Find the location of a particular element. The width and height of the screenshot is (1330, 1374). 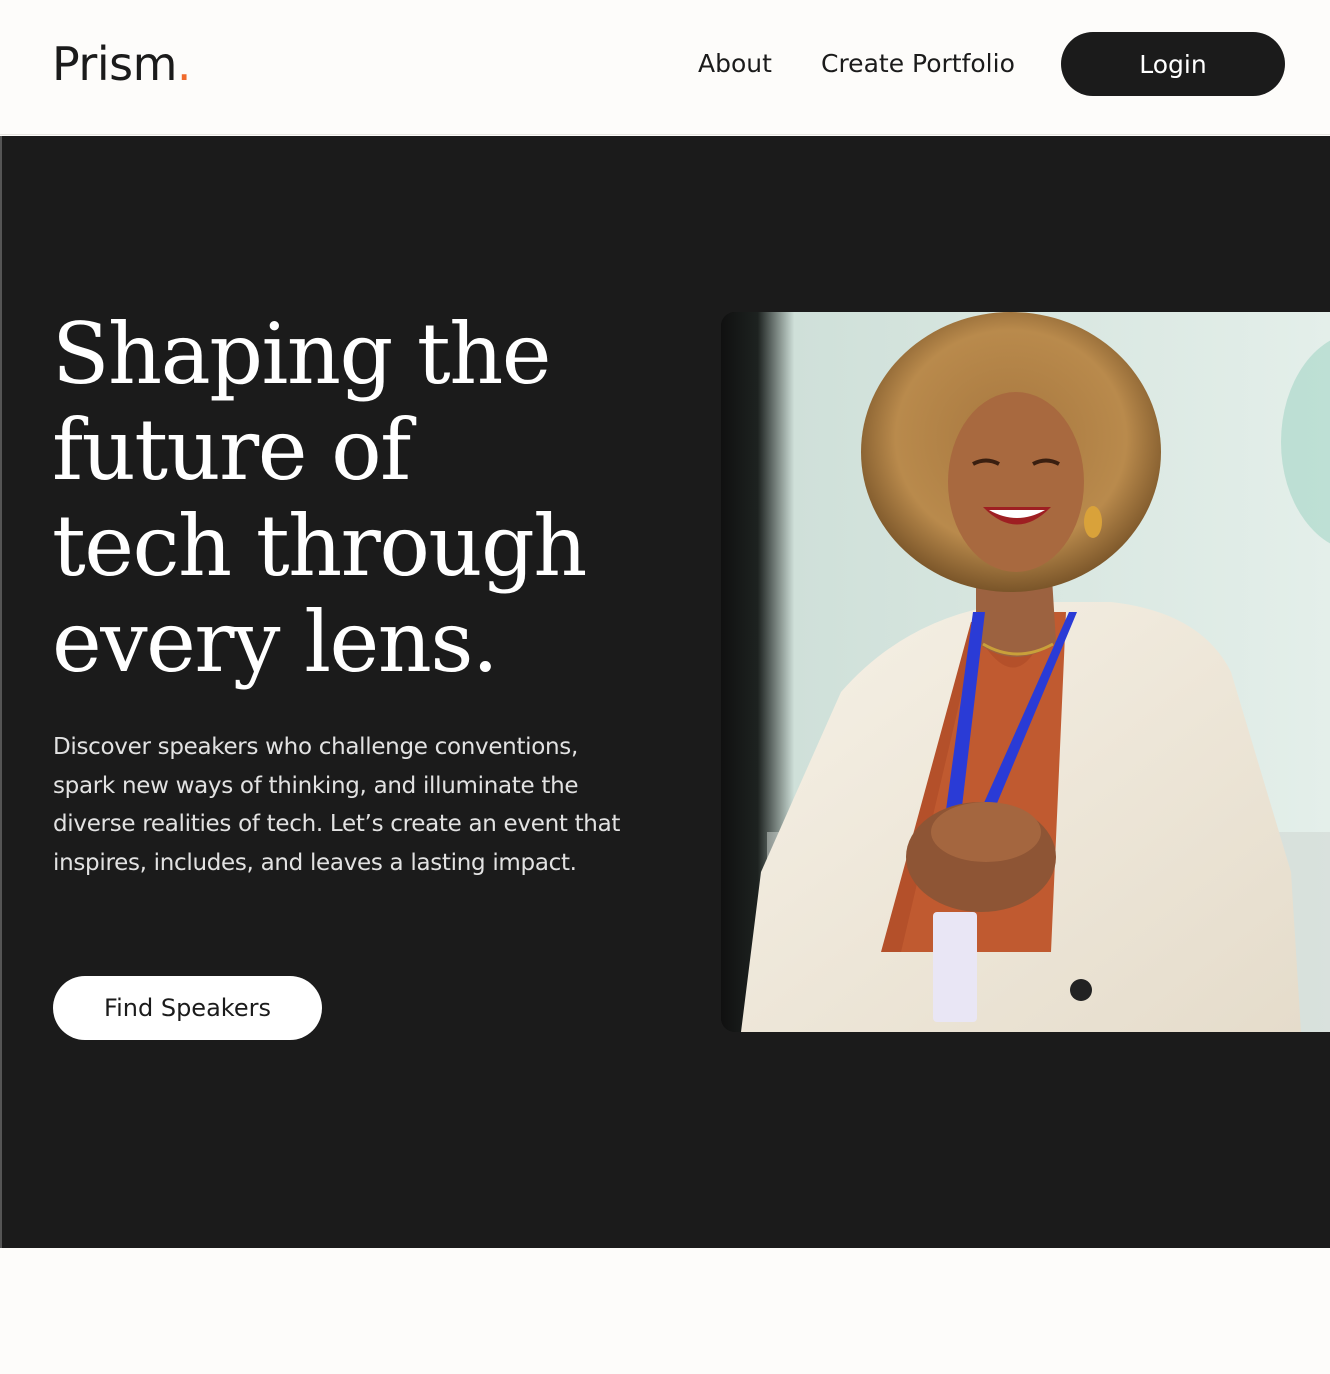

hero-title-line: every lens. is located at coordinates (275, 642).